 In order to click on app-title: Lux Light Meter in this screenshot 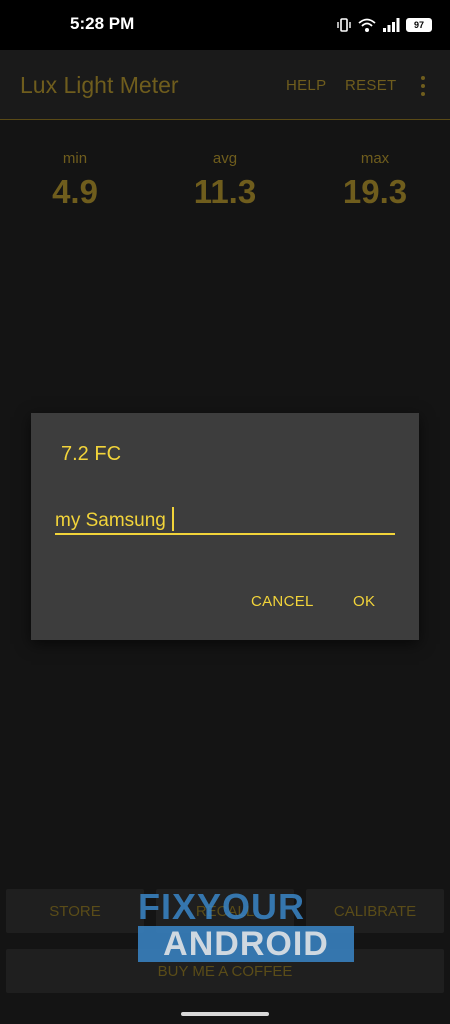, I will do `click(99, 85)`.